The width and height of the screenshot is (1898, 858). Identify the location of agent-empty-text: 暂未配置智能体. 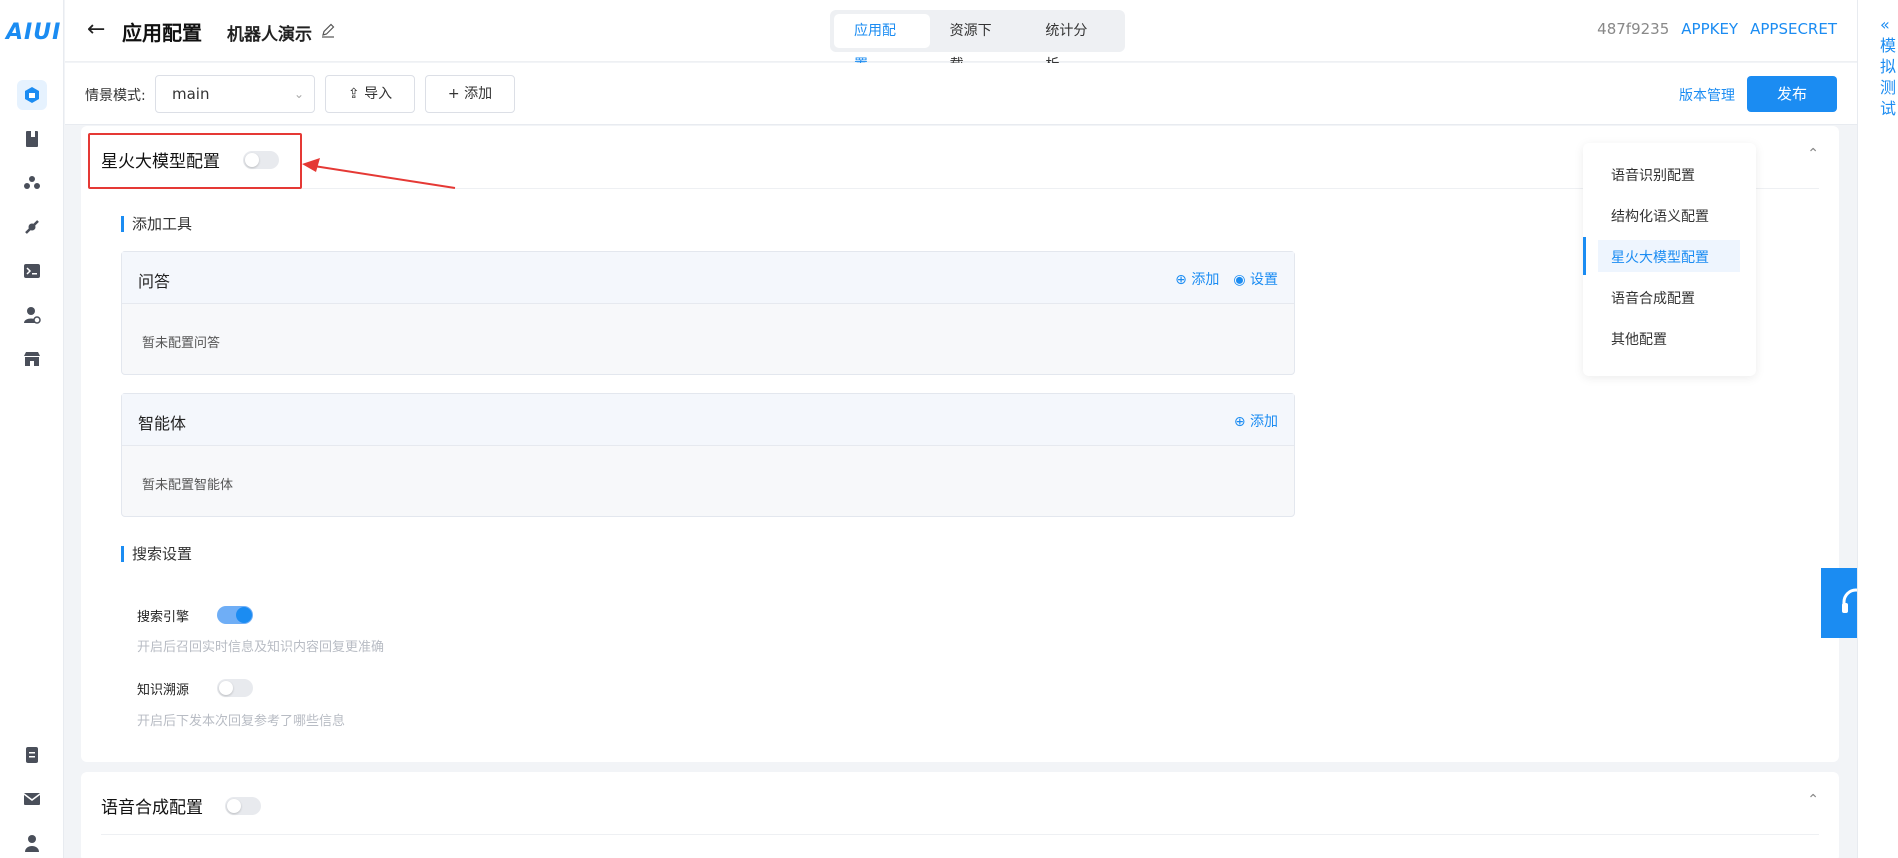
(188, 485).